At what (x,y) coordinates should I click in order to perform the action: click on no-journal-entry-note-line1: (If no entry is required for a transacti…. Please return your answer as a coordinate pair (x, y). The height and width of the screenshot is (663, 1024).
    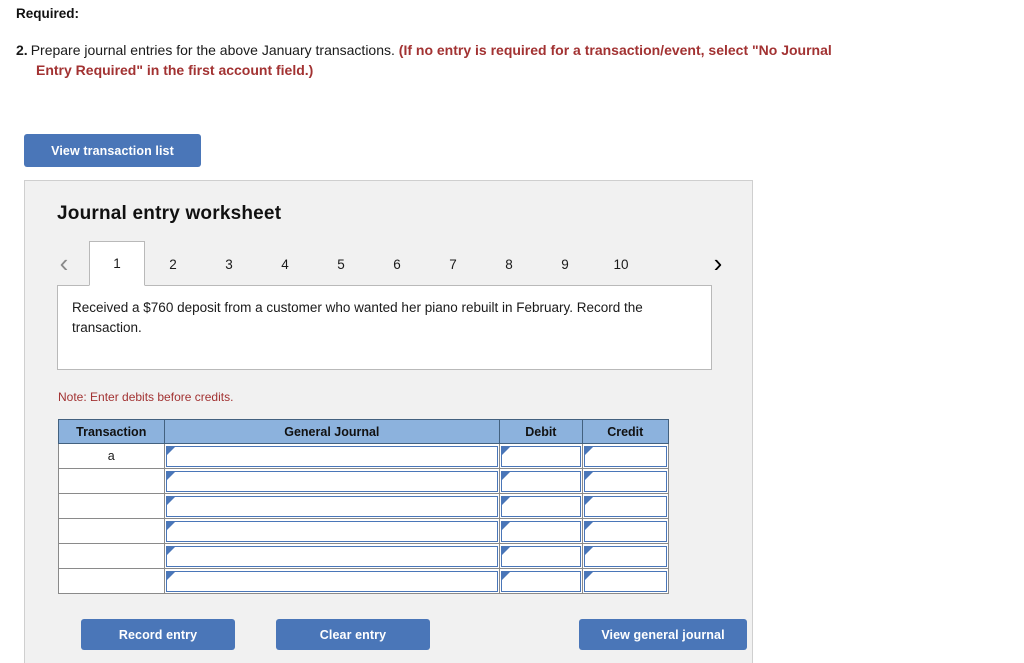
    Looking at the image, I should click on (615, 50).